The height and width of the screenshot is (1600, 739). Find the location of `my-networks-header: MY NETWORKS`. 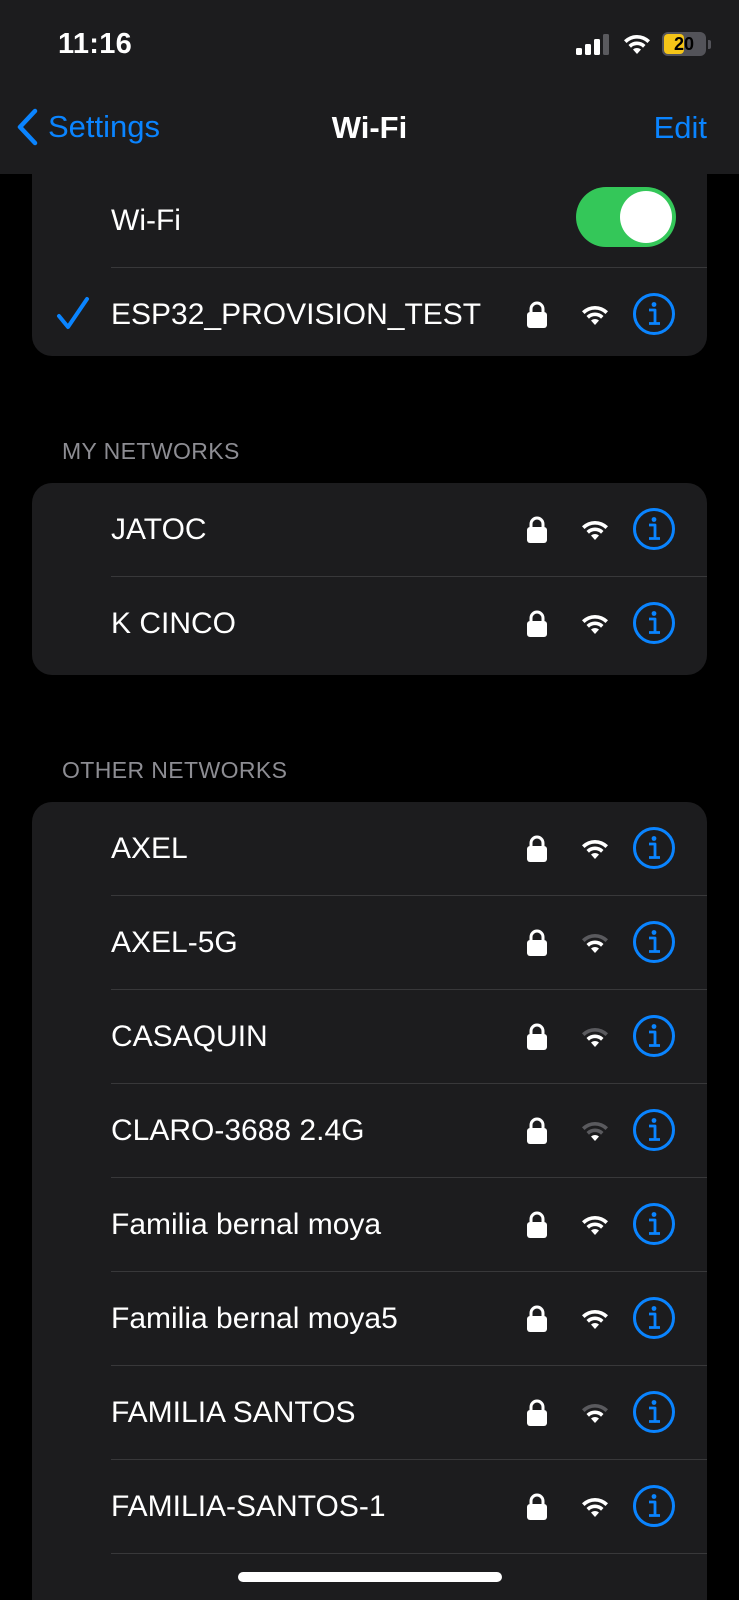

my-networks-header: MY NETWORKS is located at coordinates (151, 451).